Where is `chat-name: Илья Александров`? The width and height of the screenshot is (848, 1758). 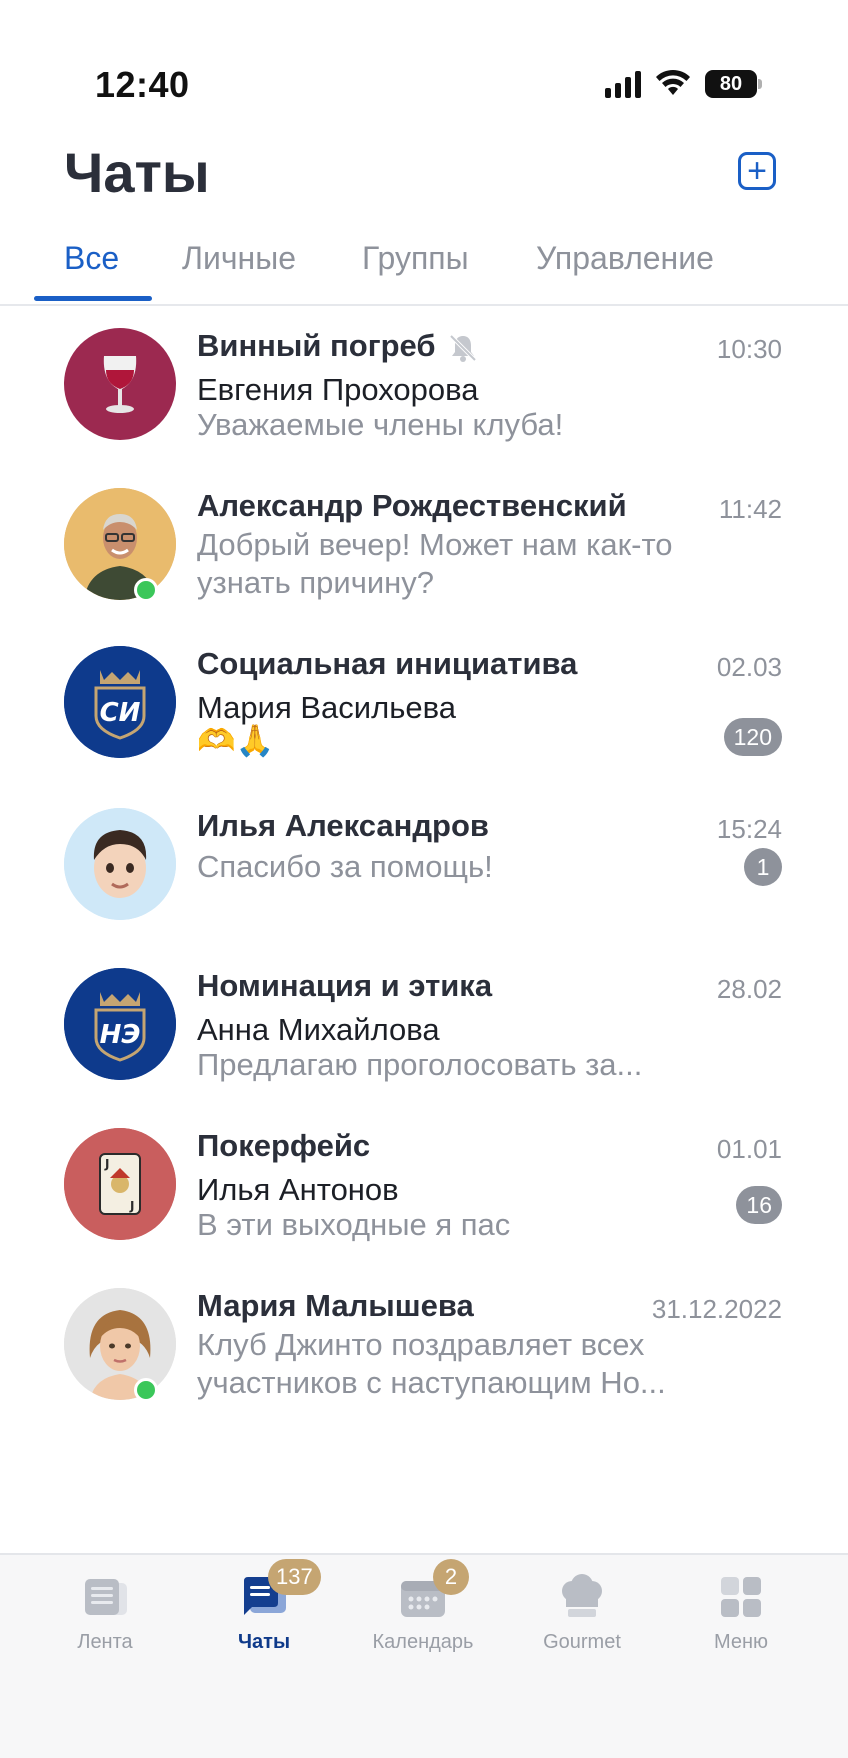
chat-name: Илья Александров is located at coordinates (343, 825).